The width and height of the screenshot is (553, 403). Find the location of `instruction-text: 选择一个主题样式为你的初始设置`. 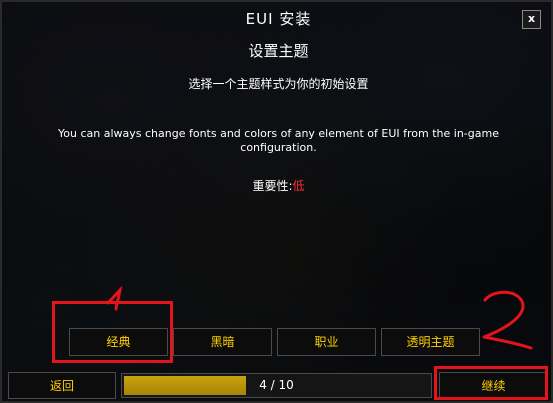

instruction-text: 选择一个主题样式为你的初始设置 is located at coordinates (278, 84).